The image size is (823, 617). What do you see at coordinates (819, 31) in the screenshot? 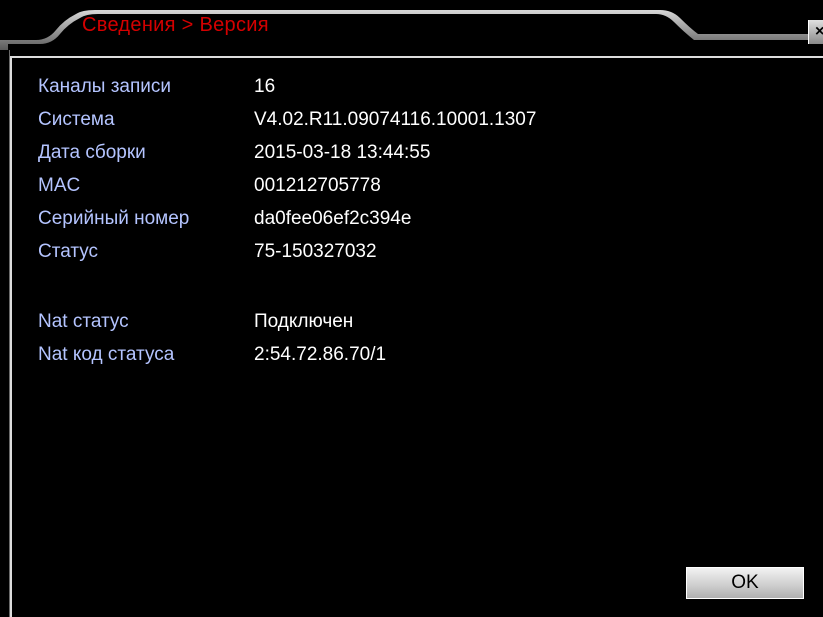
I see `close-icon: ×` at bounding box center [819, 31].